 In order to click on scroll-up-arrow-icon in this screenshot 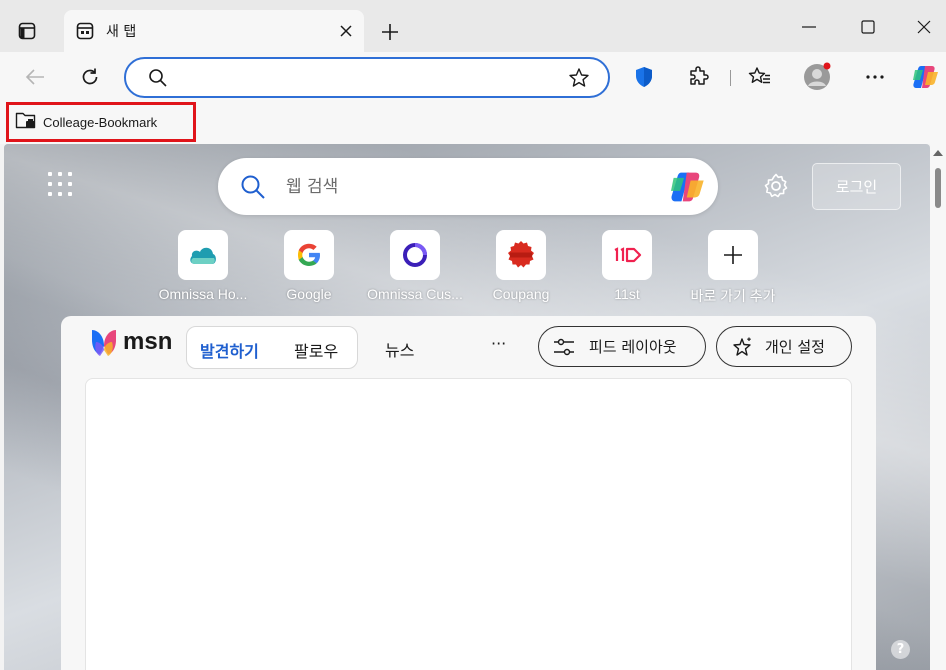, I will do `click(938, 153)`.